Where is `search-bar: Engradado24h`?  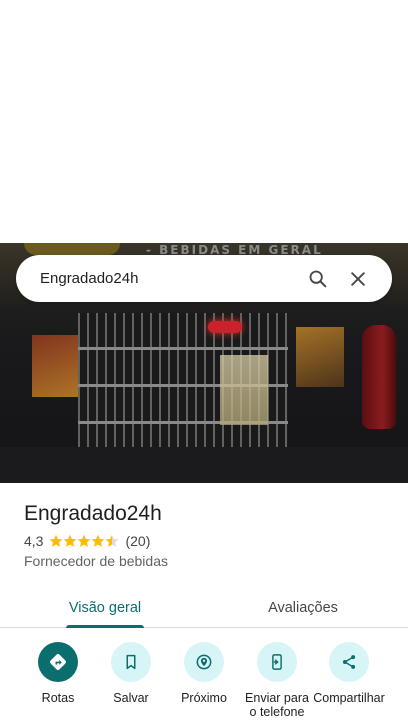 search-bar: Engradado24h is located at coordinates (204, 278).